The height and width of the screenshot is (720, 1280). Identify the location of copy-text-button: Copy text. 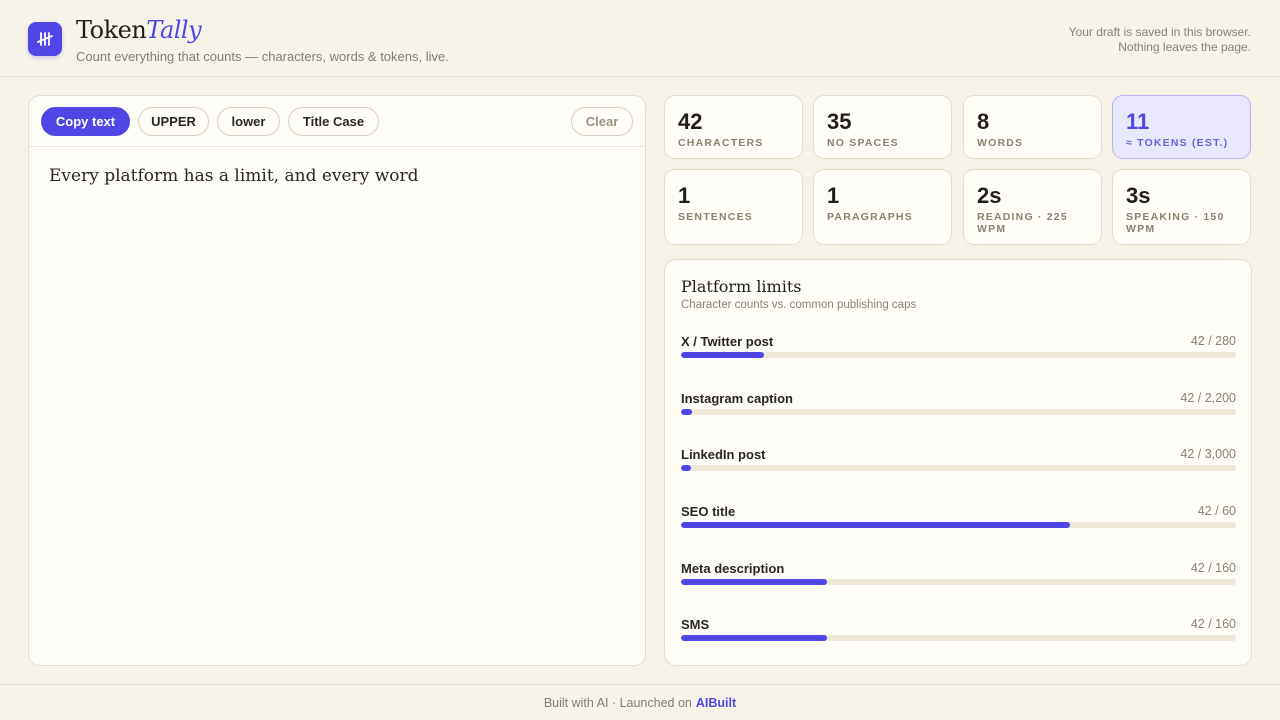
(85, 121).